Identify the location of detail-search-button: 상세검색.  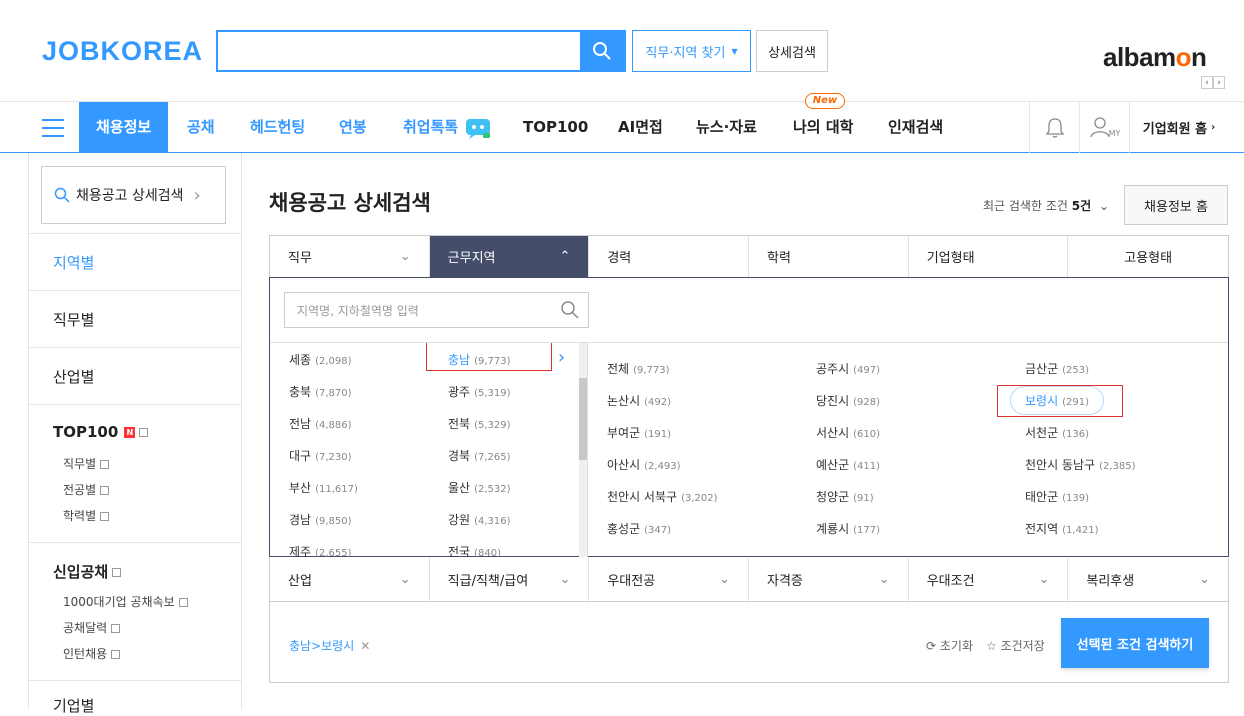
(792, 51).